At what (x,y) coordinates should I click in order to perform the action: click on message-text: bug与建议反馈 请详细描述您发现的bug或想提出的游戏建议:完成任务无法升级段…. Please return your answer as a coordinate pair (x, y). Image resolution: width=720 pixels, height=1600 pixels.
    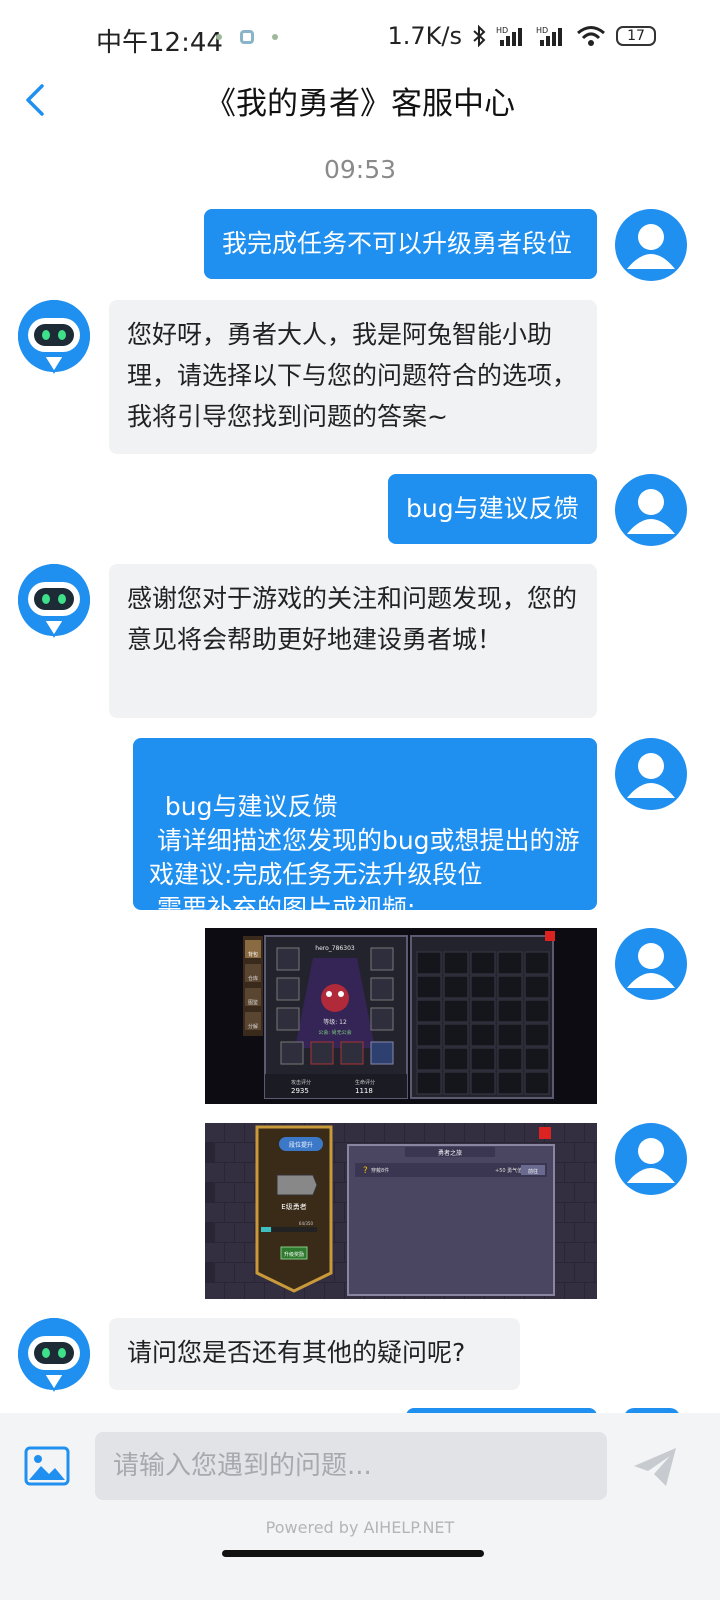
    Looking at the image, I should click on (364, 857).